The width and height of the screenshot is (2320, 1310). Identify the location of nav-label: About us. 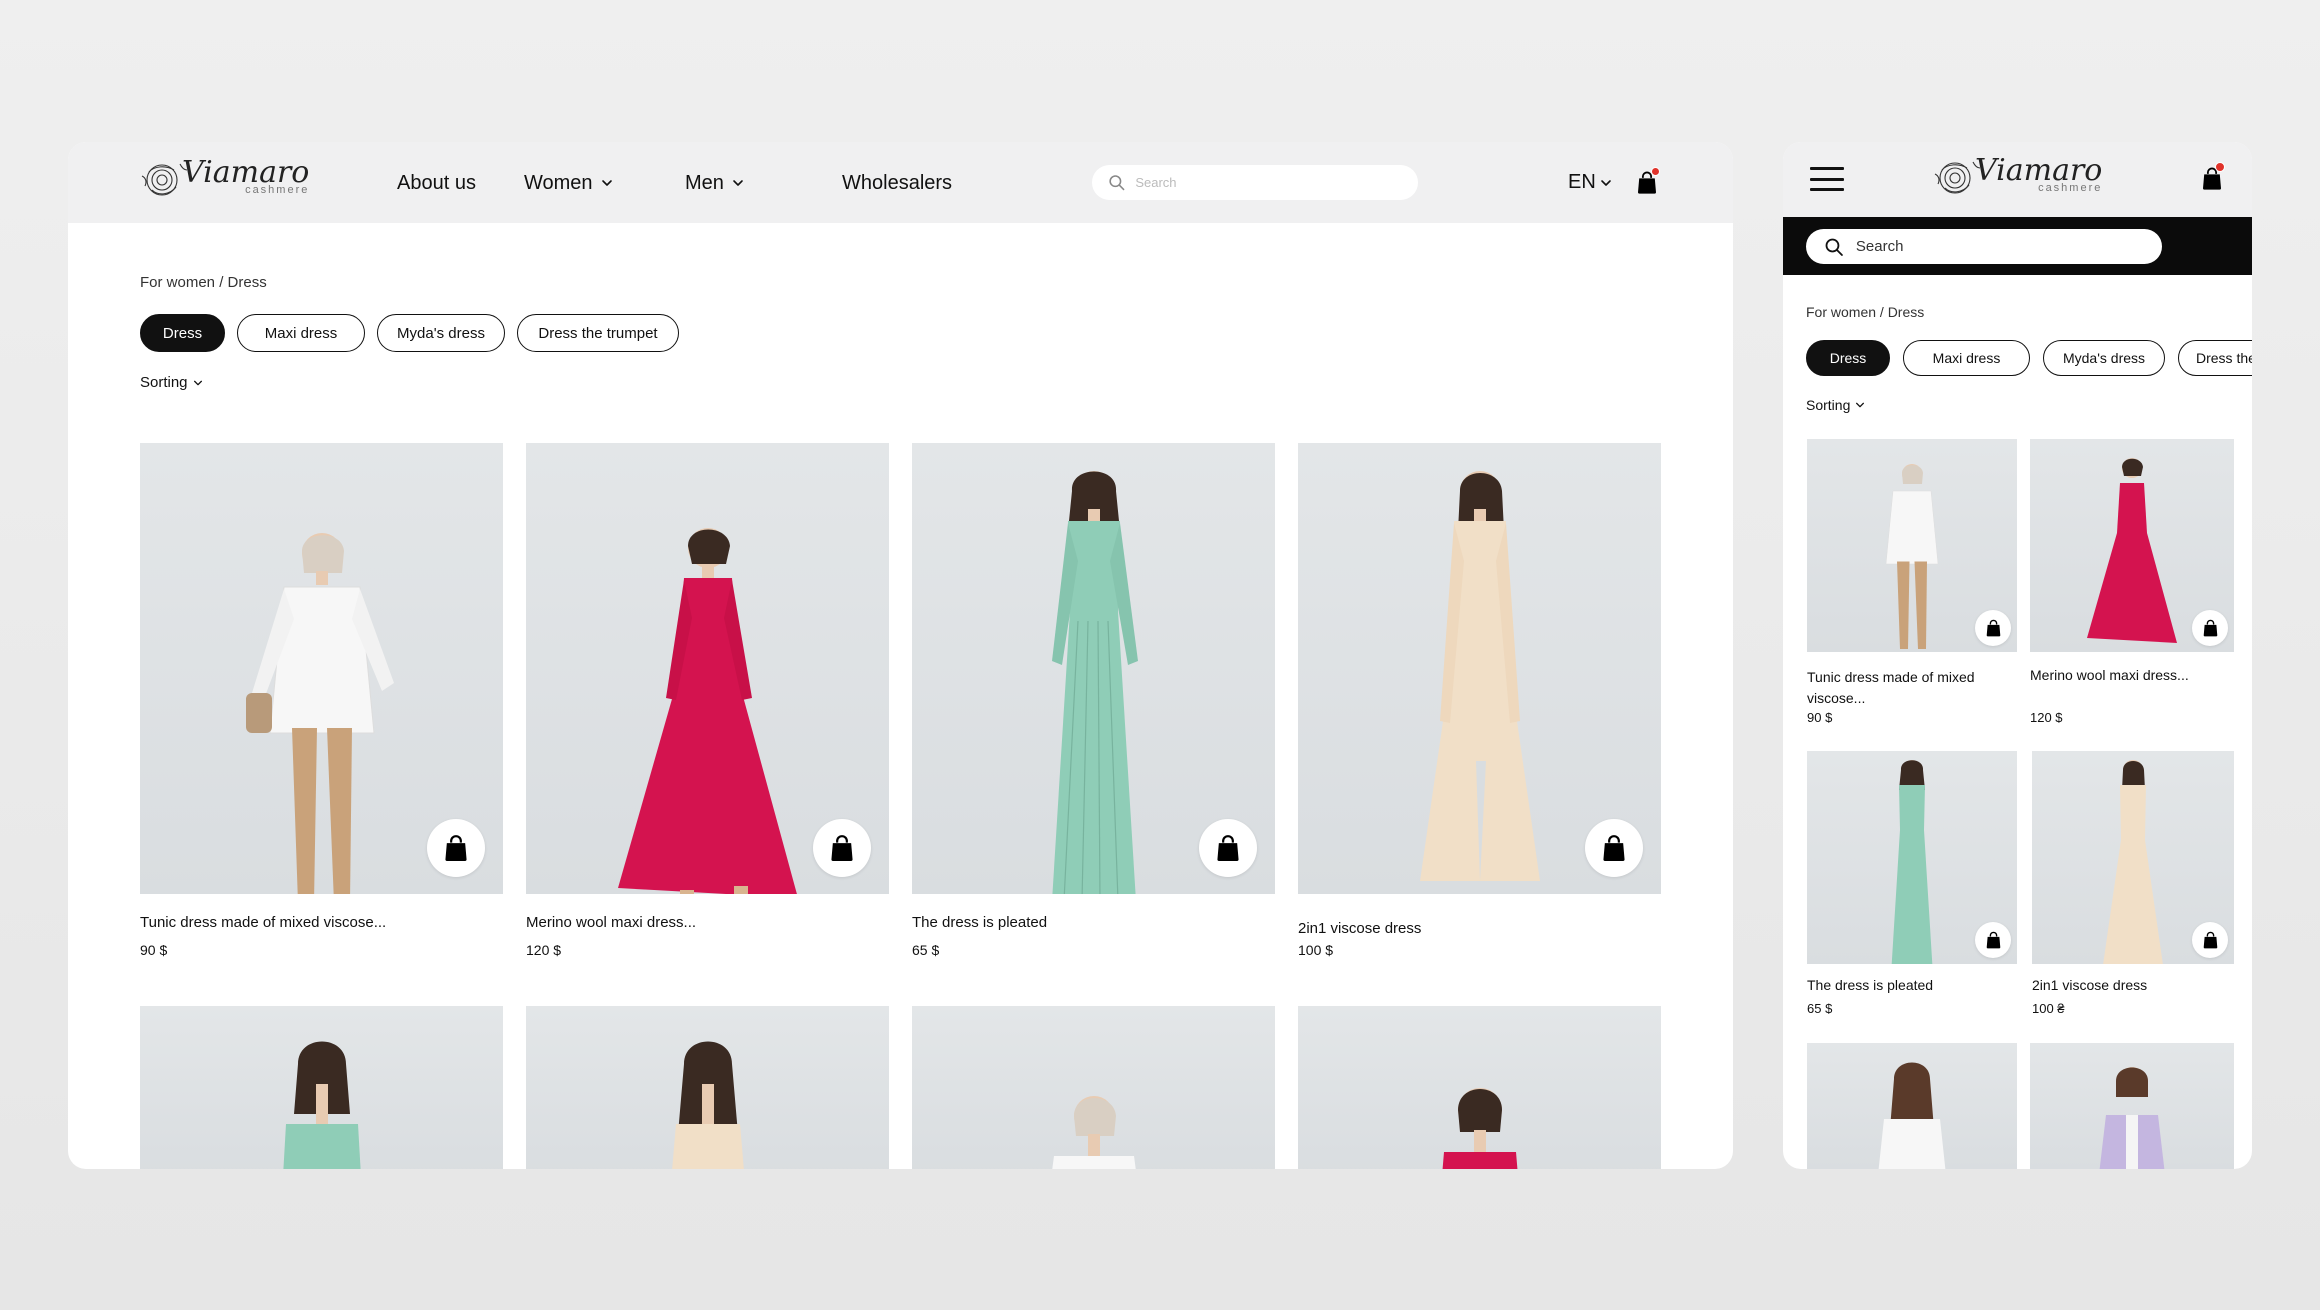
(436, 183).